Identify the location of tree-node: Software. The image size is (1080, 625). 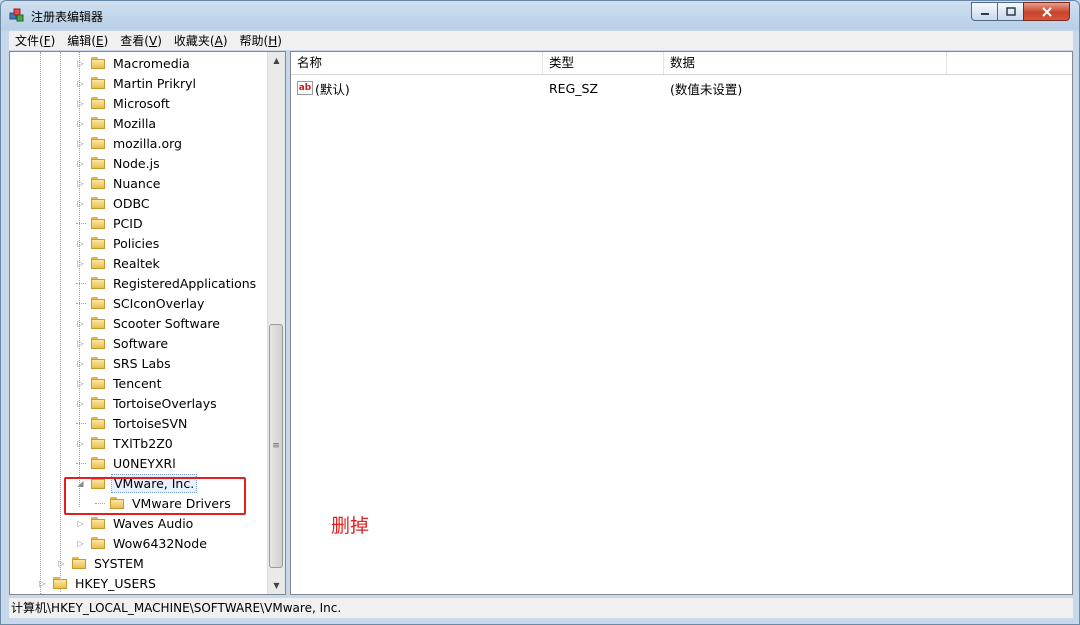
(130, 343).